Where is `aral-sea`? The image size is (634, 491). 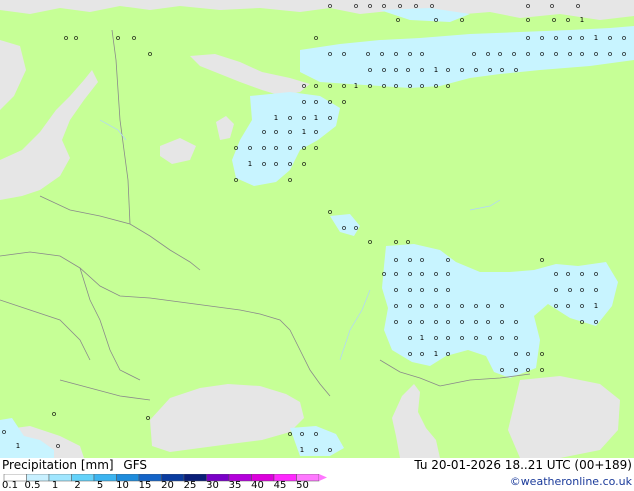
aral-sea is located at coordinates (564, 417).